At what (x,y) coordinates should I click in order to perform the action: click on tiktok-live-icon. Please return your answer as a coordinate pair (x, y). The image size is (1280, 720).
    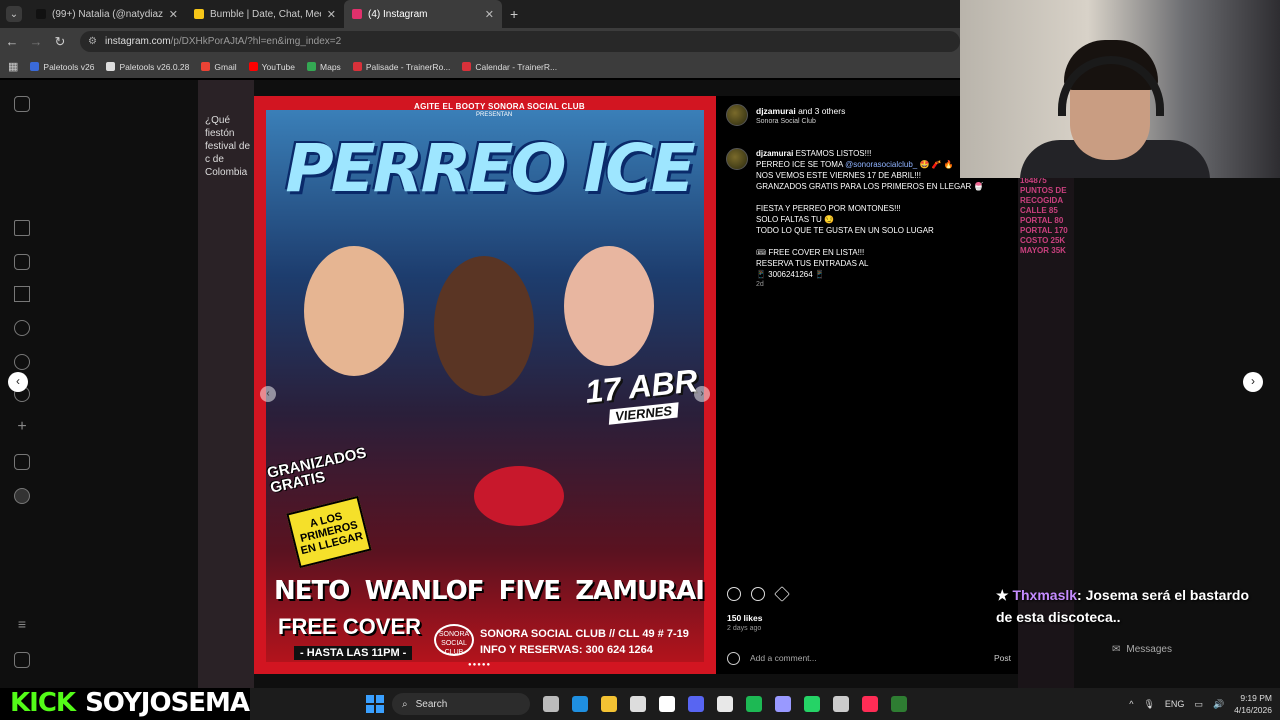
    Looking at the image, I should click on (870, 704).